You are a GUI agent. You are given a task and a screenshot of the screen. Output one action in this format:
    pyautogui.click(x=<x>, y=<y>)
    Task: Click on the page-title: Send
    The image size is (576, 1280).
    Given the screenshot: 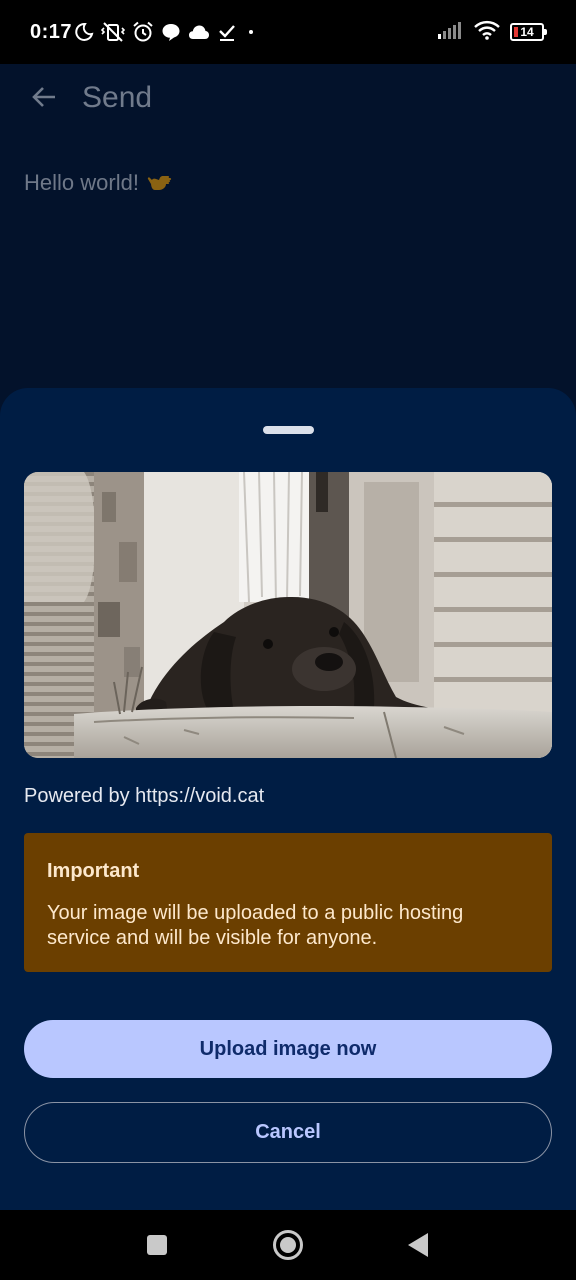 What is the action you would take?
    pyautogui.click(x=117, y=97)
    